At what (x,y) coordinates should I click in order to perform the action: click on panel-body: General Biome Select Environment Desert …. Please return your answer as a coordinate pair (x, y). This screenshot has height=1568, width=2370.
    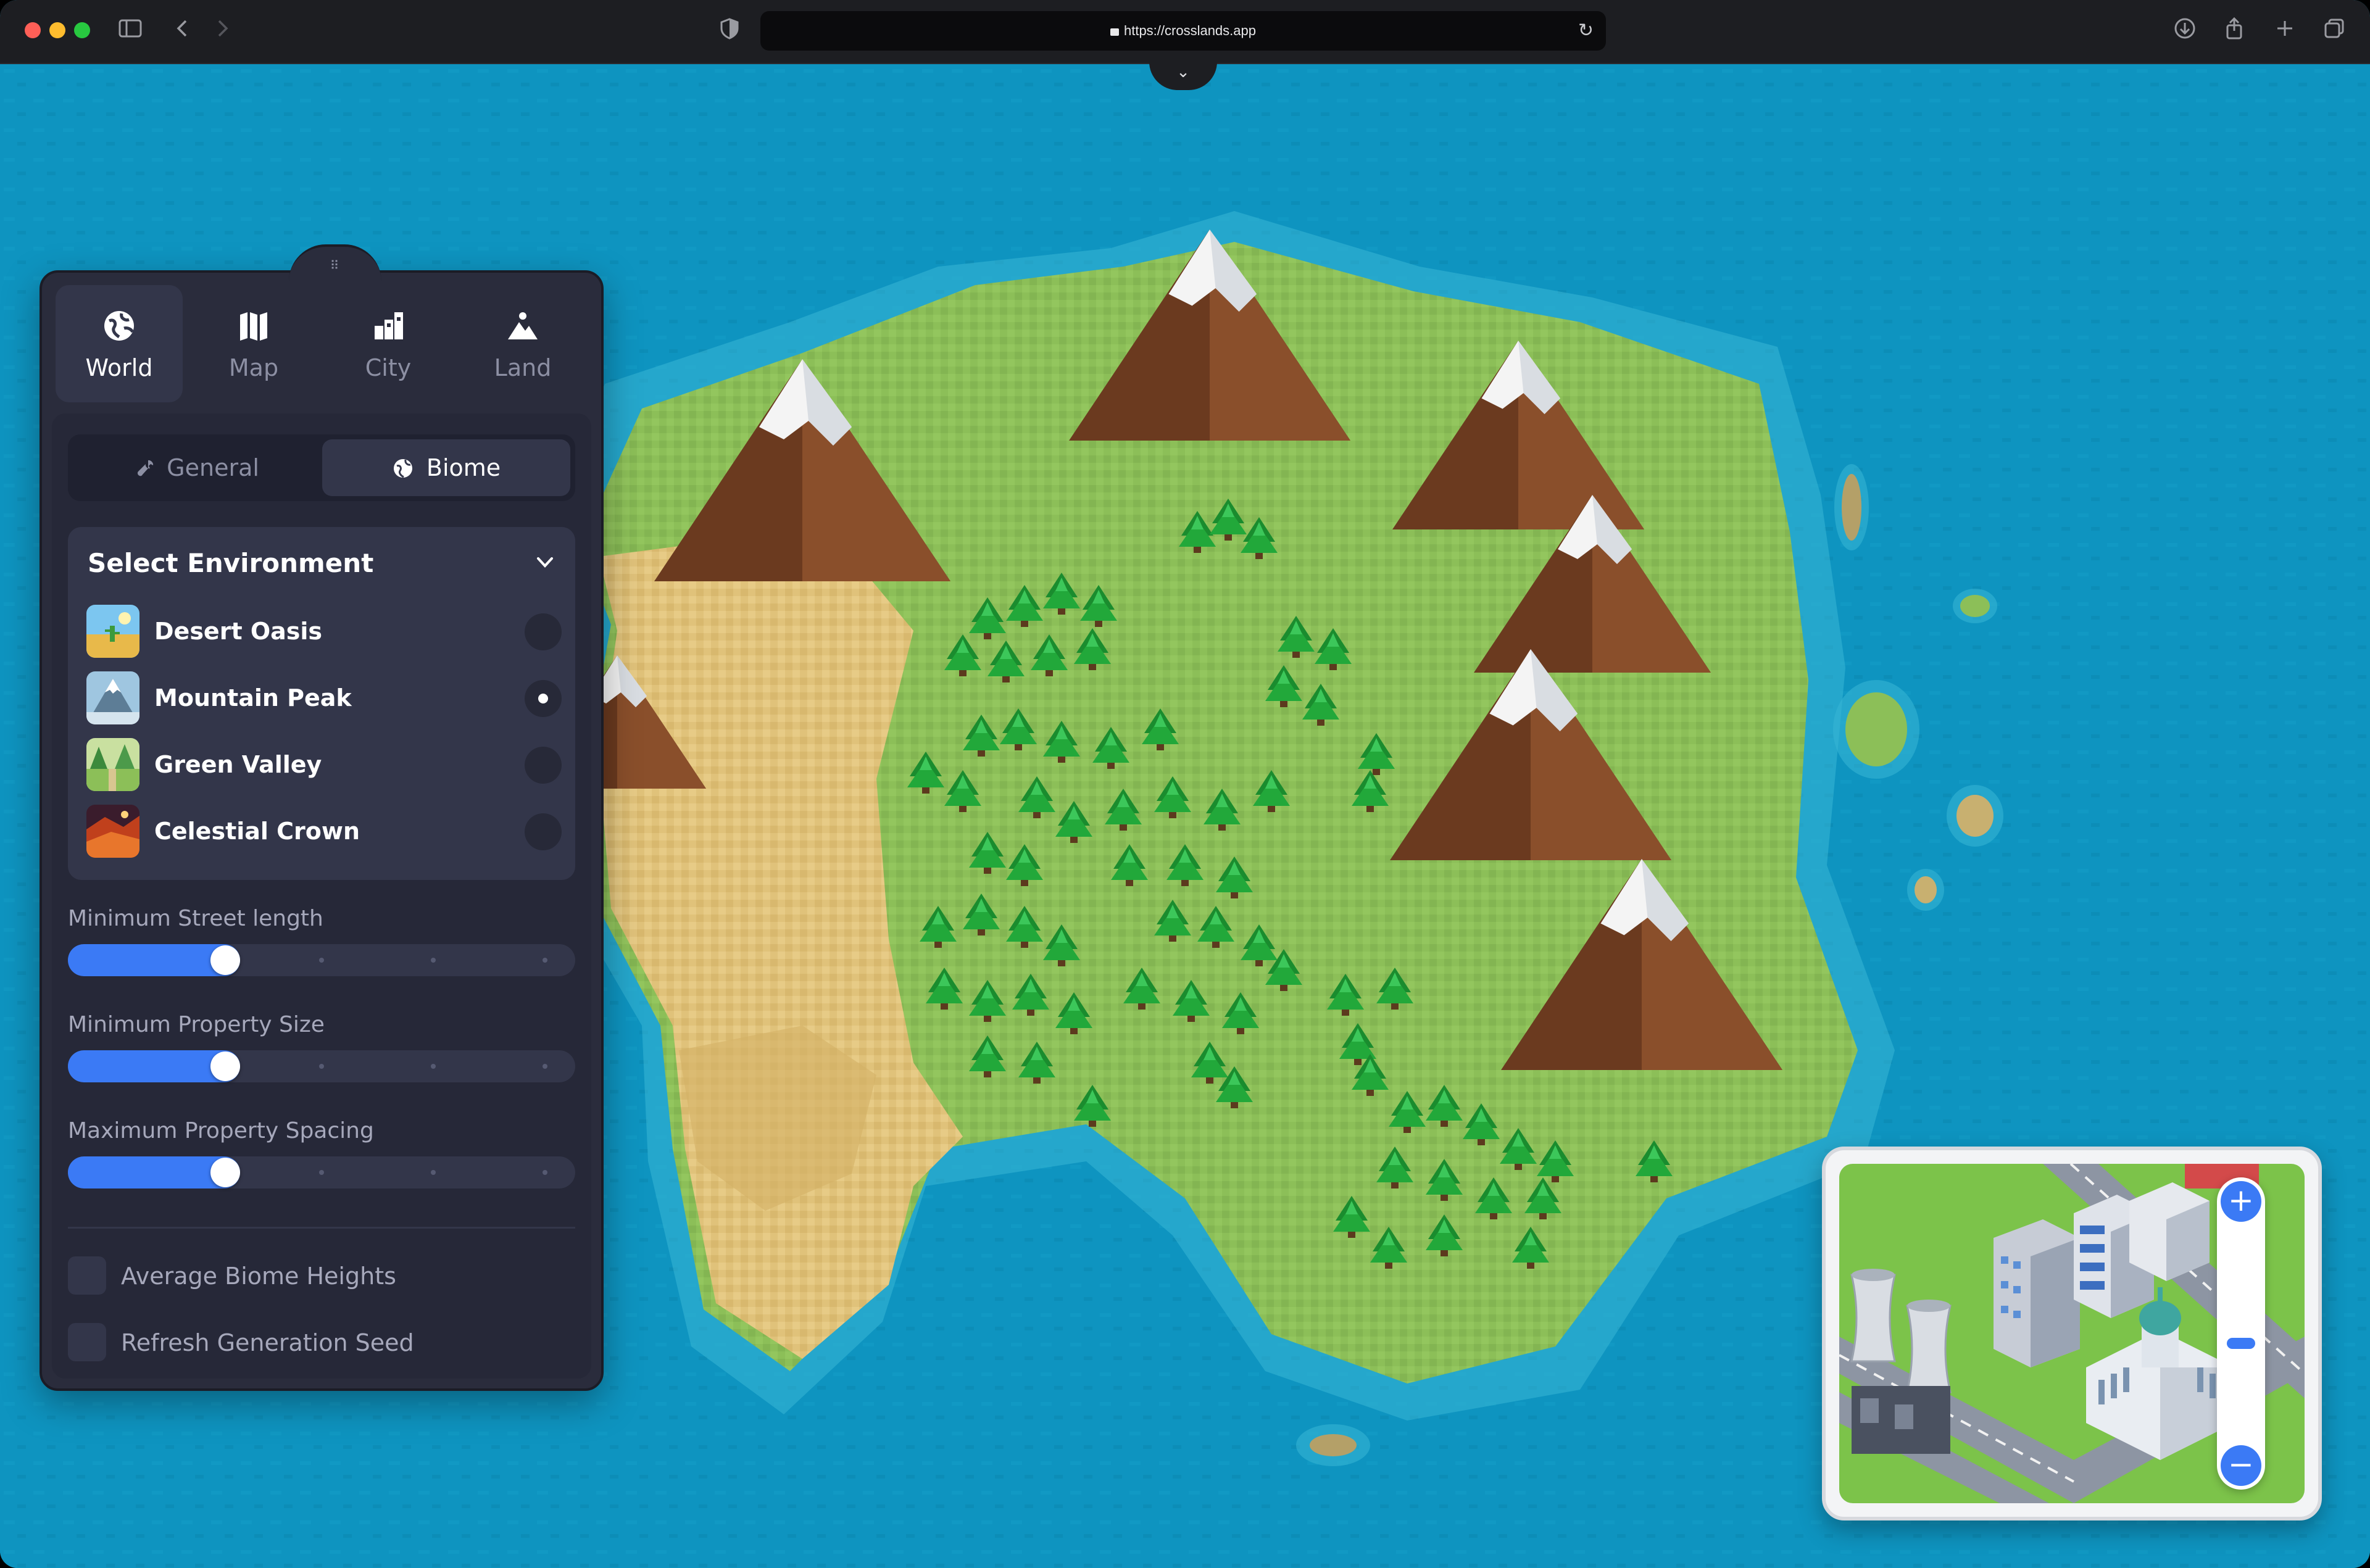
    Looking at the image, I should click on (322, 896).